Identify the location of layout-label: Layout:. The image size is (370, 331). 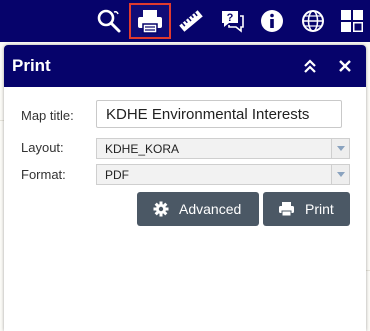
(42, 147).